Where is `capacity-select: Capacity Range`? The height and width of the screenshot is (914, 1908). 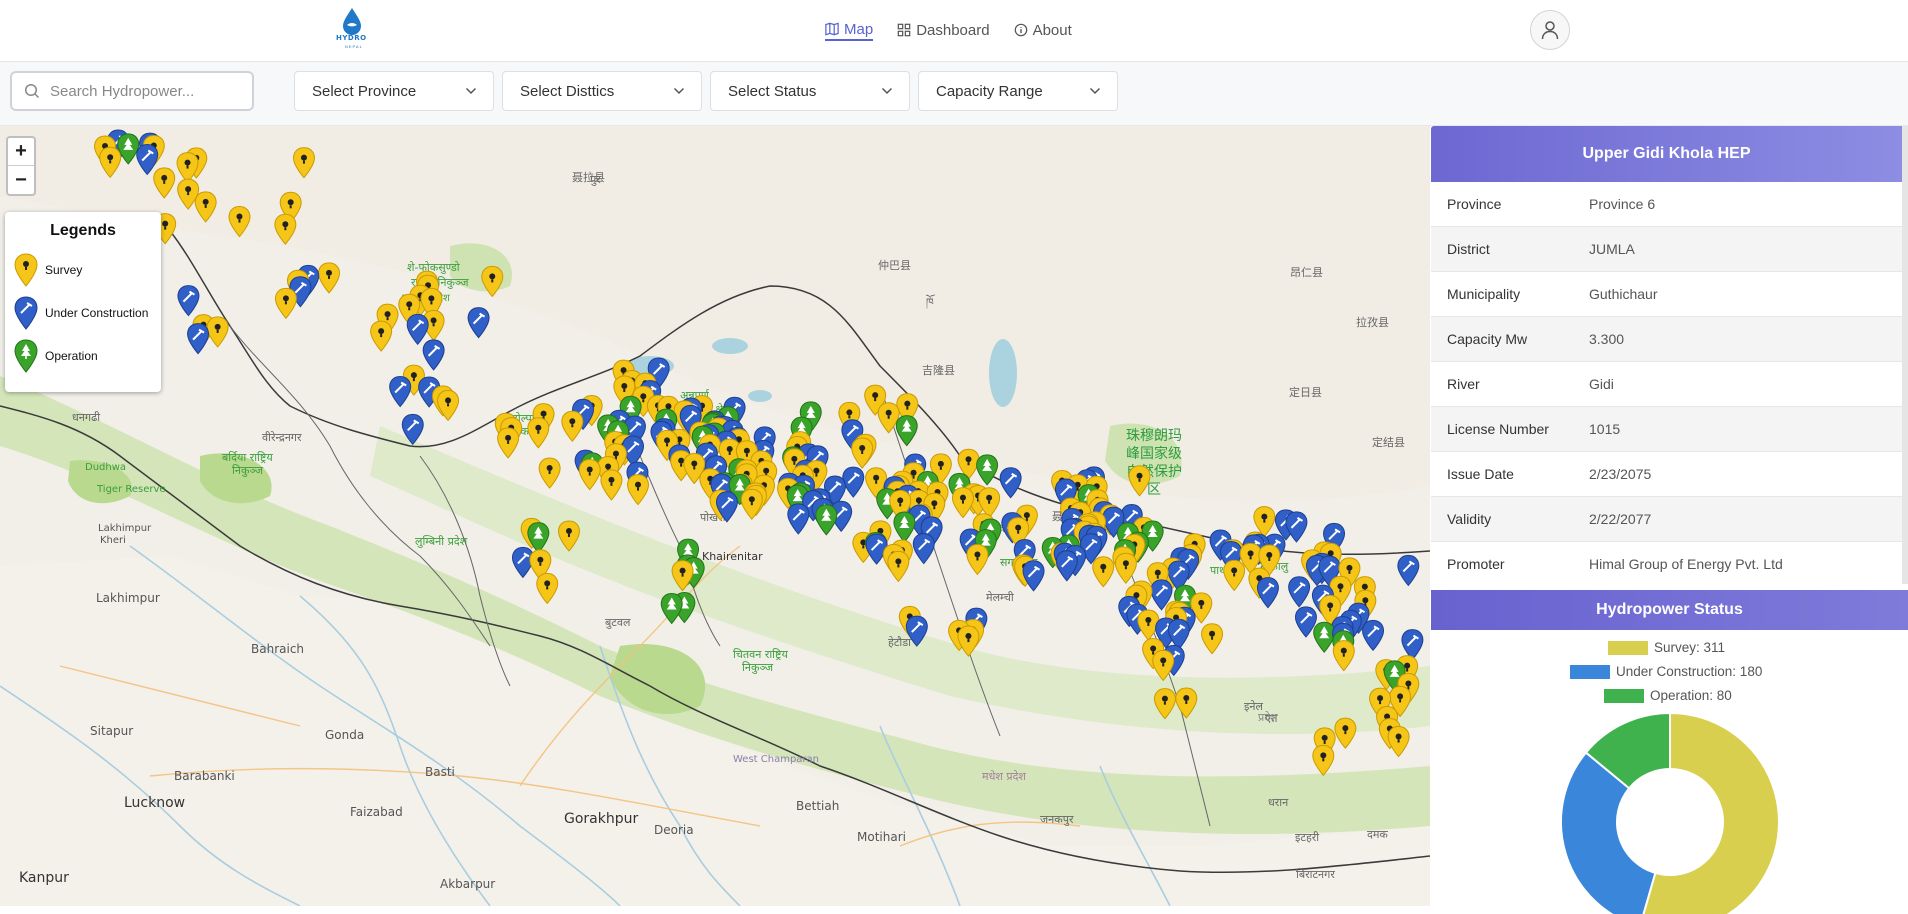 capacity-select: Capacity Range is located at coordinates (1018, 91).